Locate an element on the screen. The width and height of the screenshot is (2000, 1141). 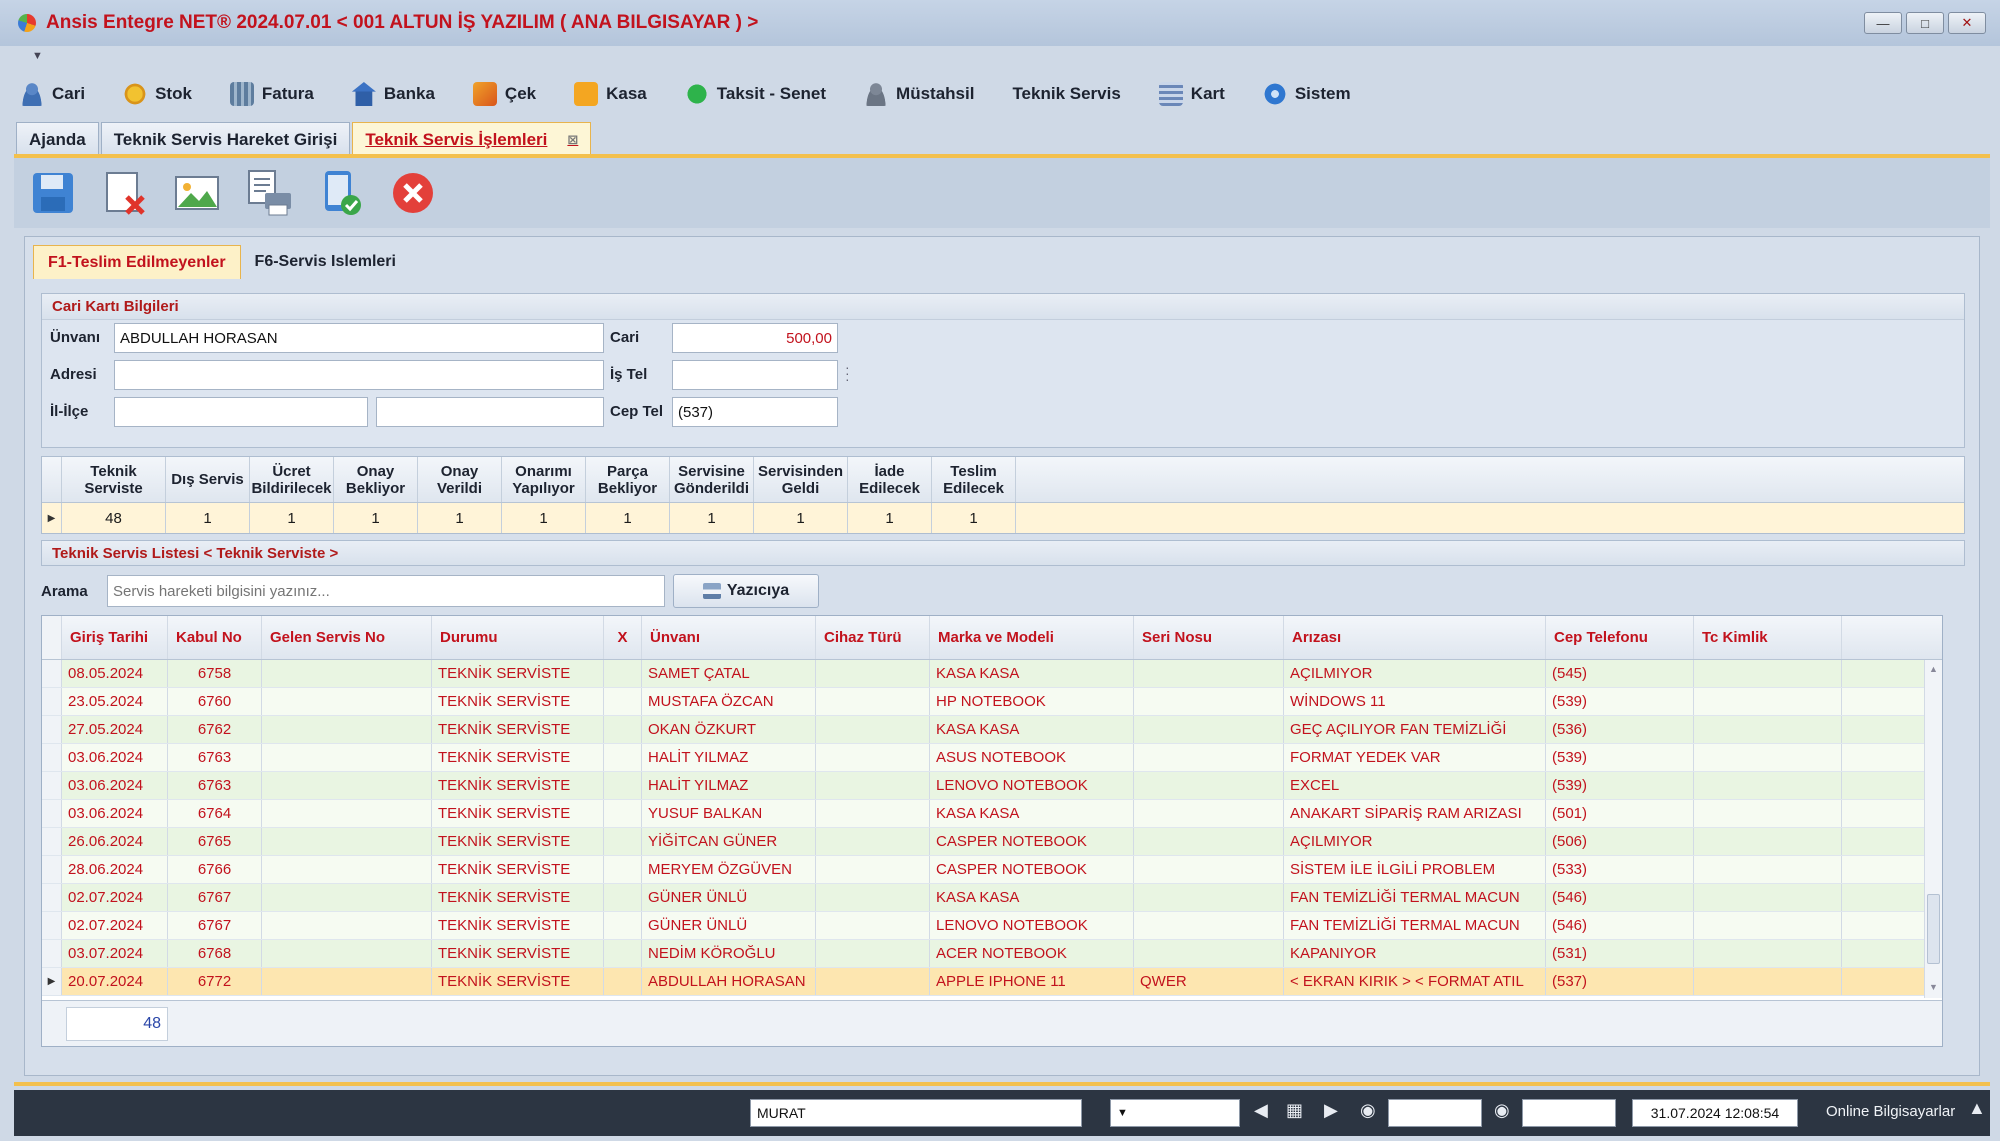
summary-header: Ücret Bildirilecek is located at coordinates (292, 479).